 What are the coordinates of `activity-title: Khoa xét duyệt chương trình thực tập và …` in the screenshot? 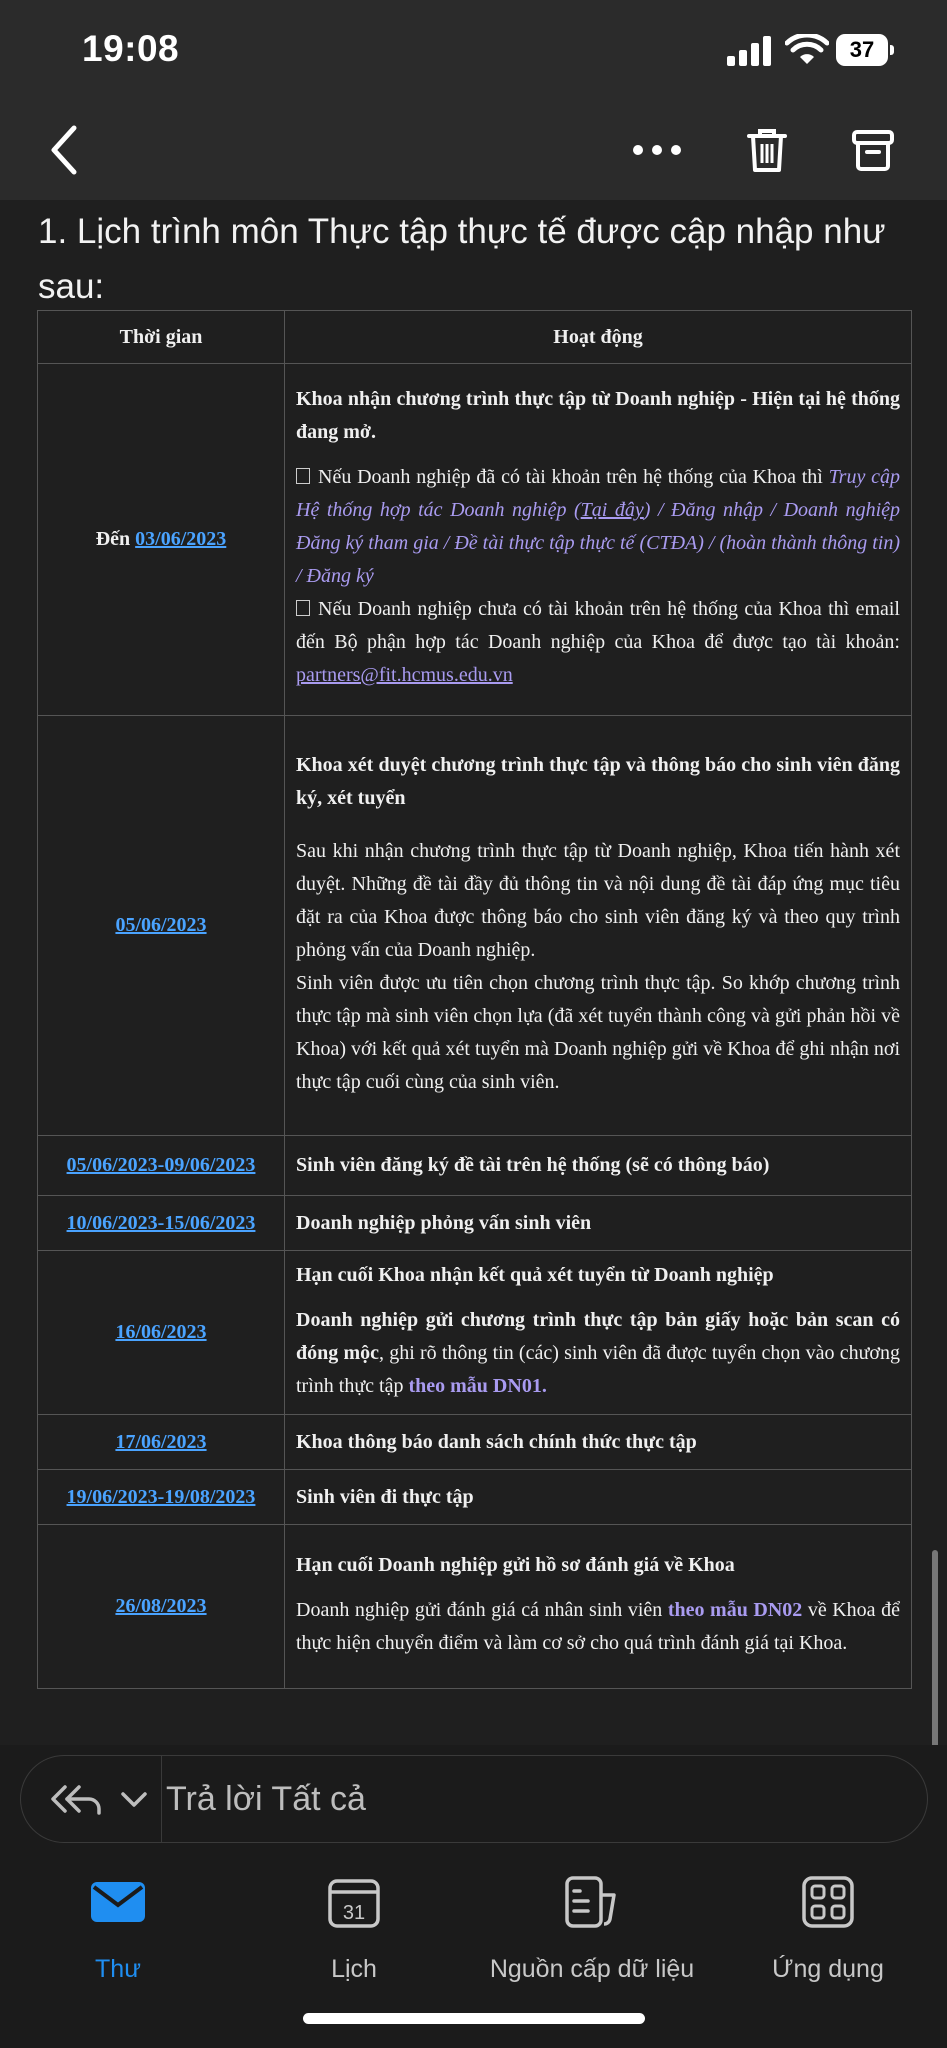 It's located at (598, 781).